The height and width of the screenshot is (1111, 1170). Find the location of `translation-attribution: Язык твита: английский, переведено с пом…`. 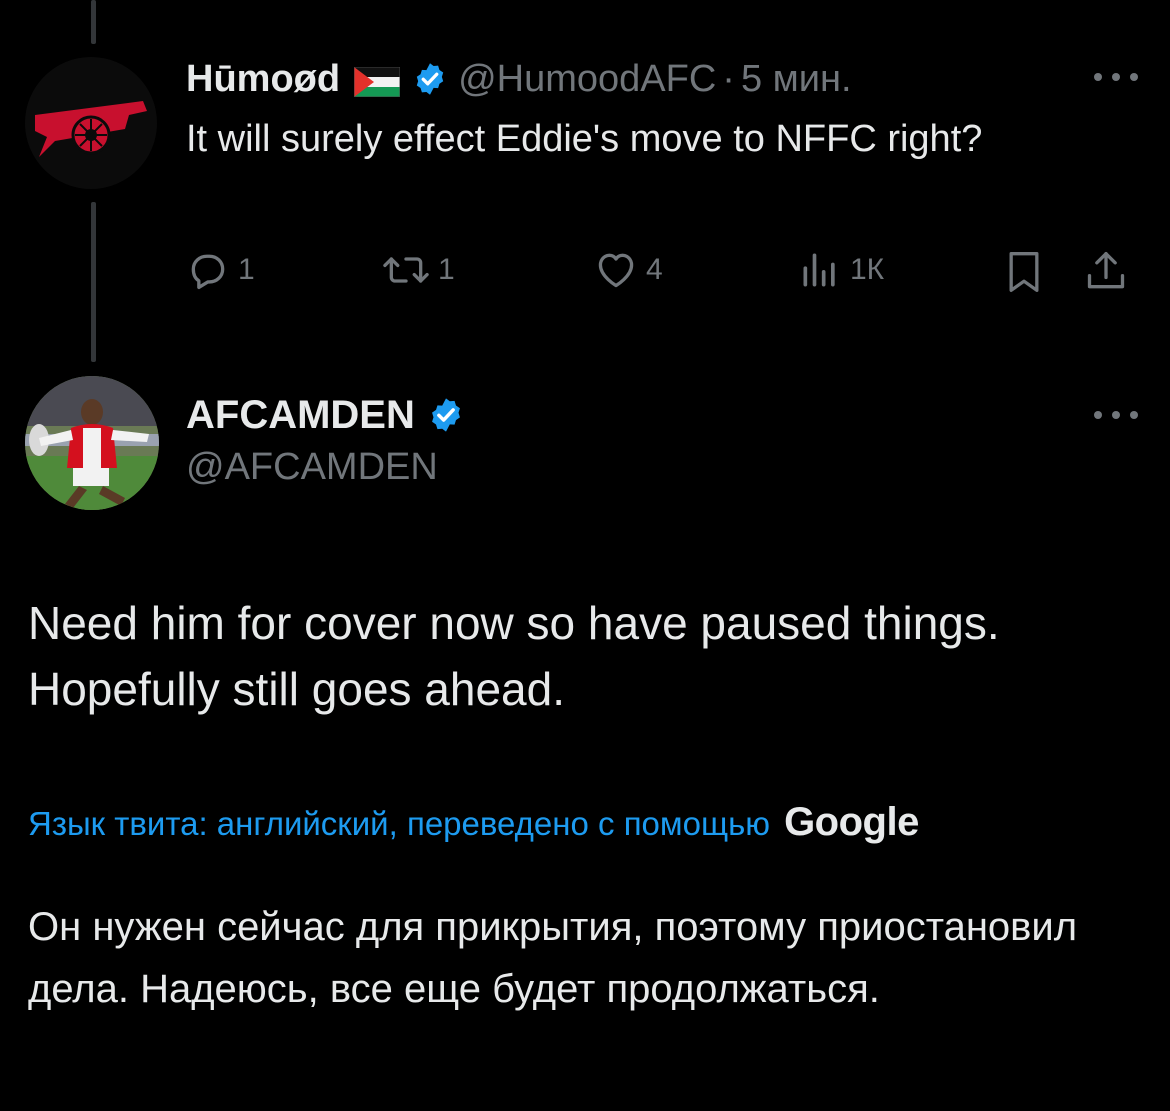

translation-attribution: Язык твита: английский, переведено с пом… is located at coordinates (473, 825).